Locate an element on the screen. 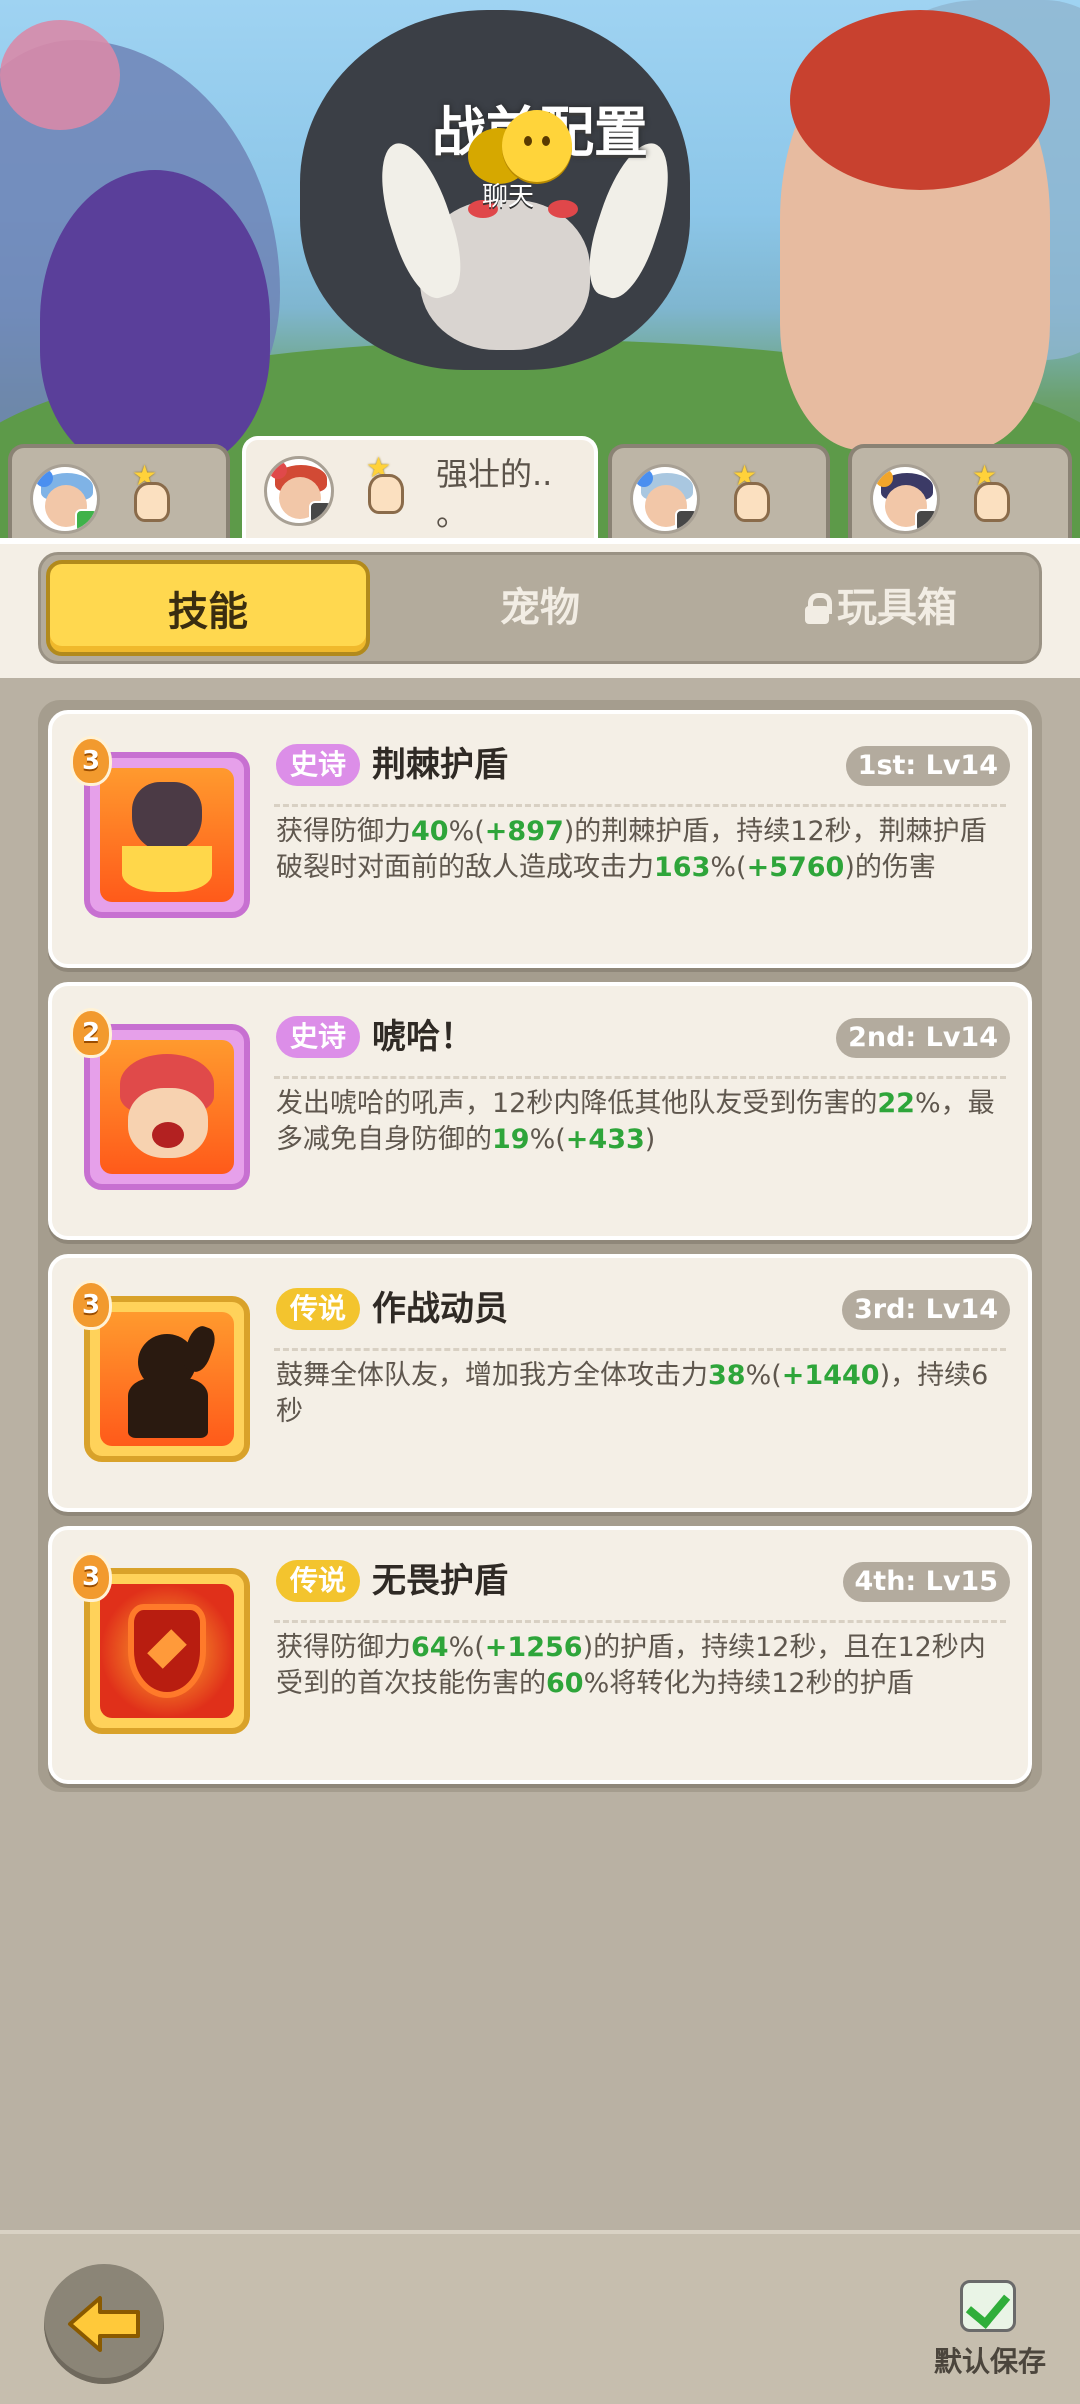 The height and width of the screenshot is (2404, 1080). slot-badge: 3rd: Lv14 is located at coordinates (925, 1310).